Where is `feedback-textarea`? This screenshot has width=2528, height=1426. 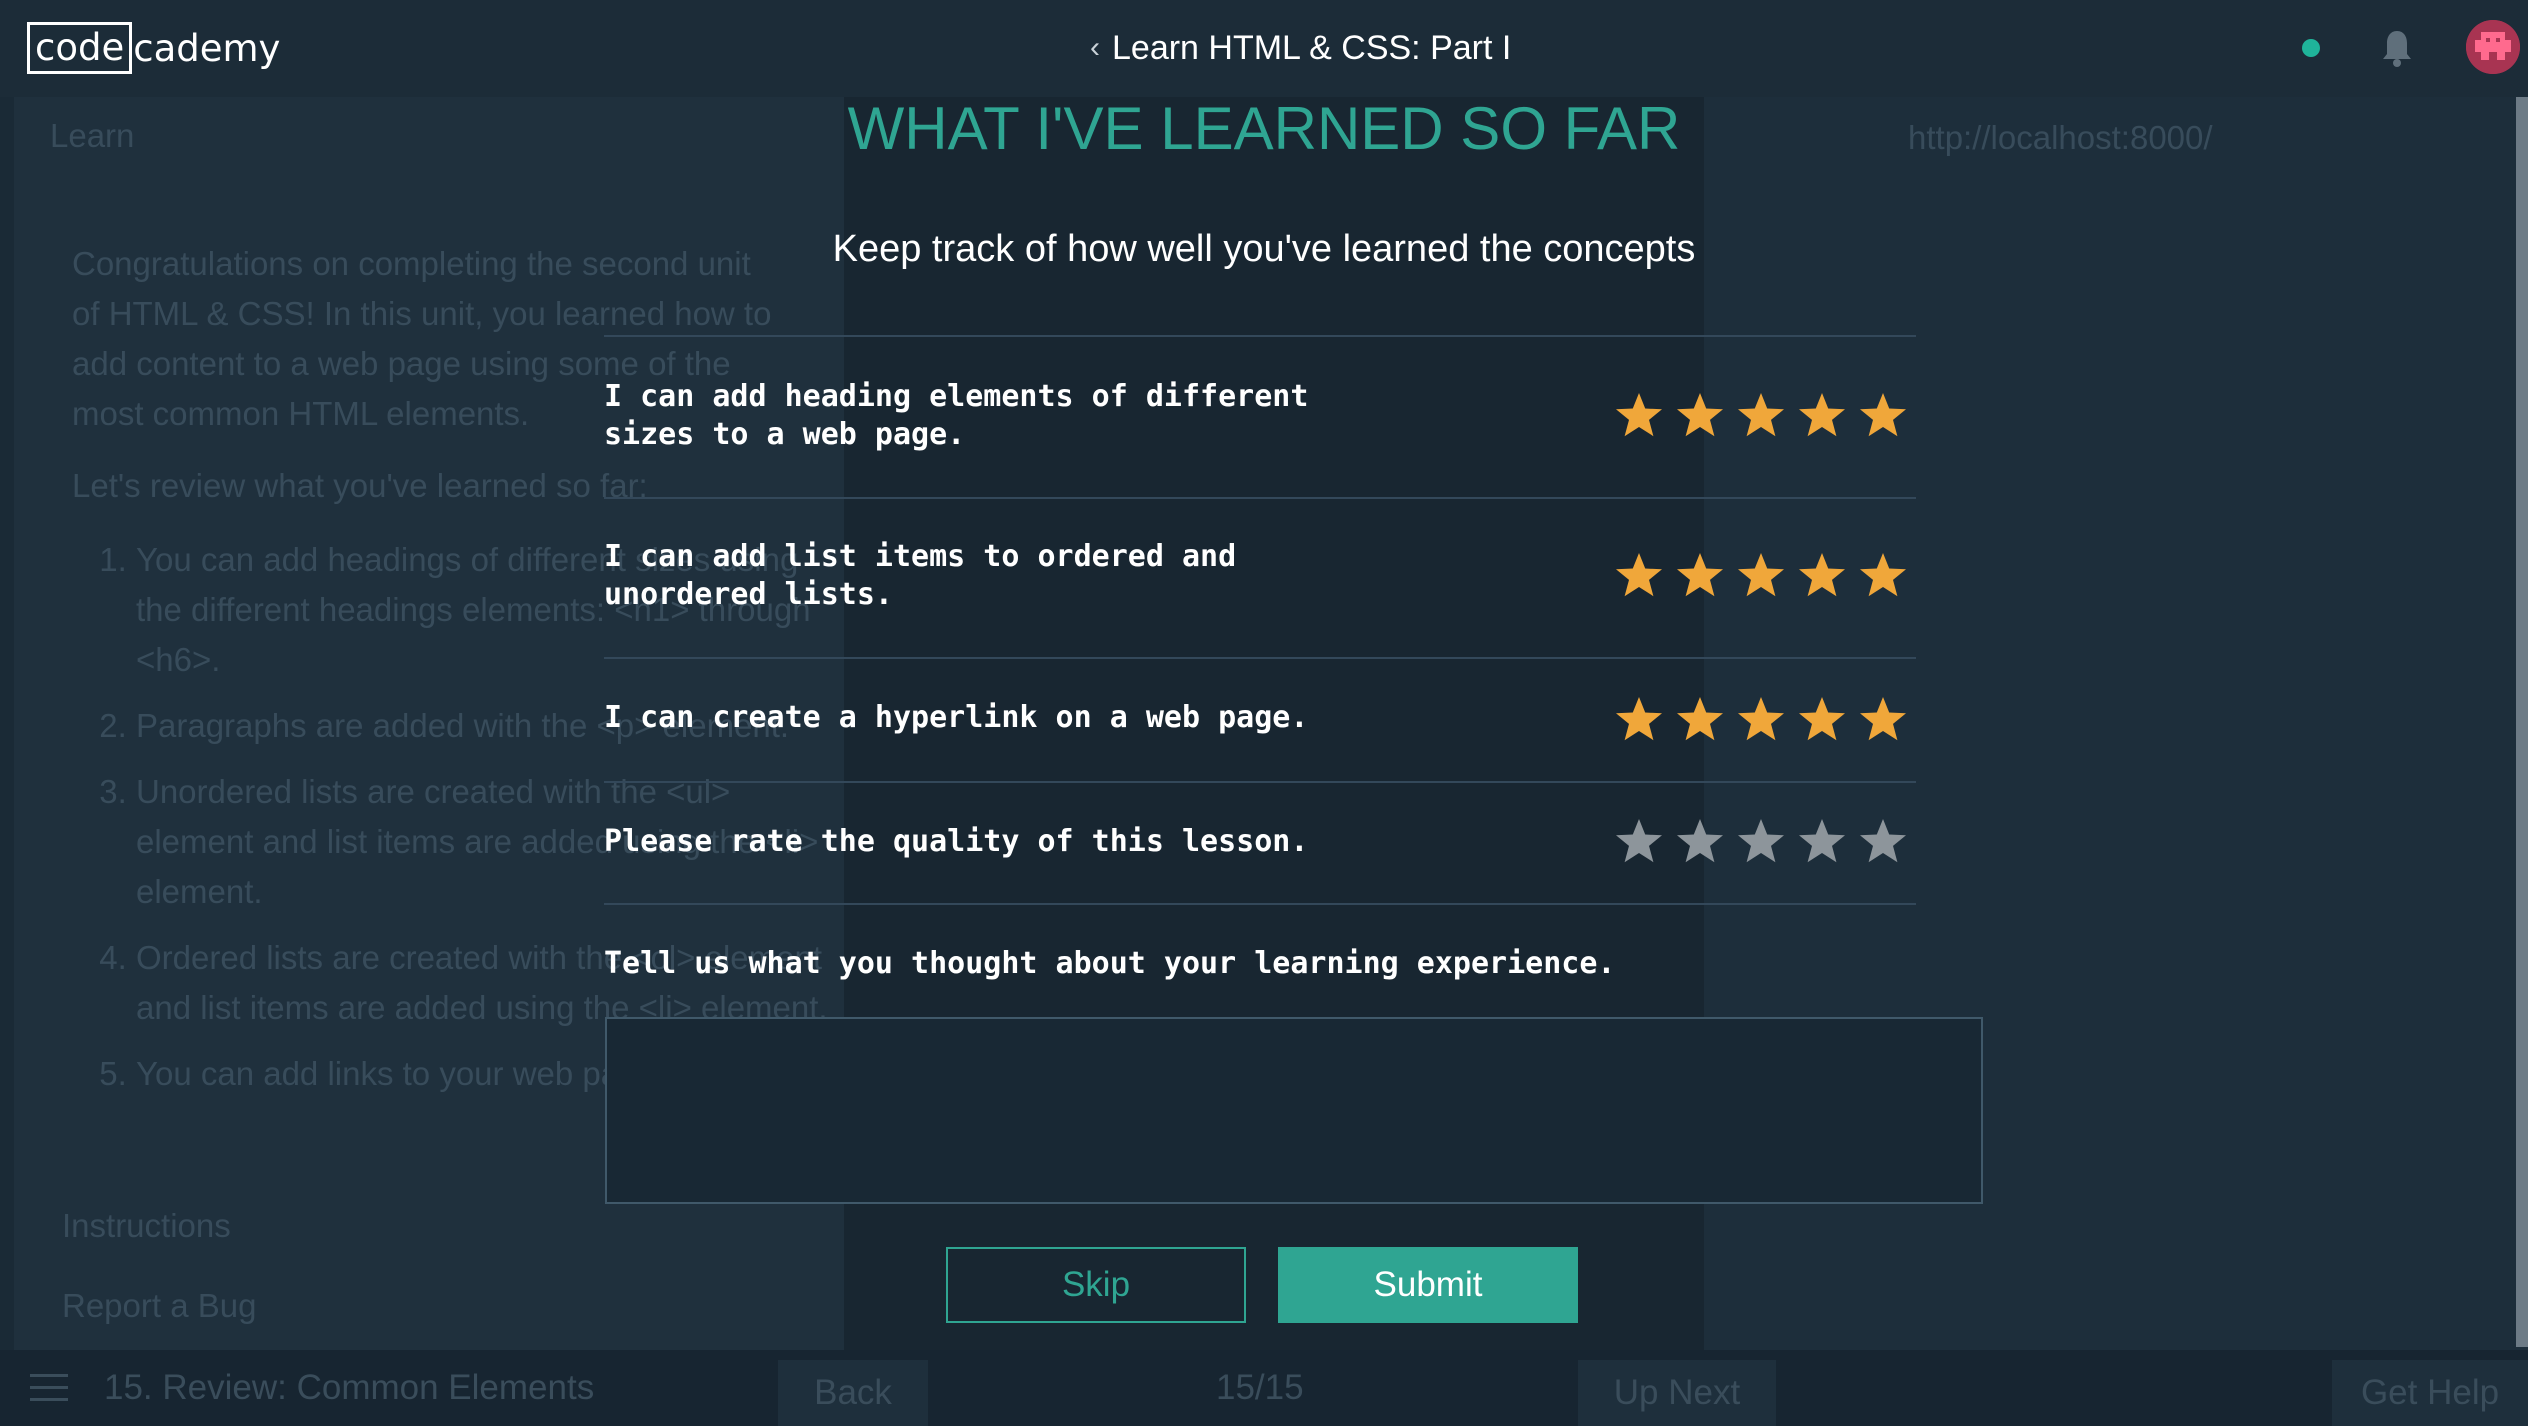
feedback-textarea is located at coordinates (1294, 1110).